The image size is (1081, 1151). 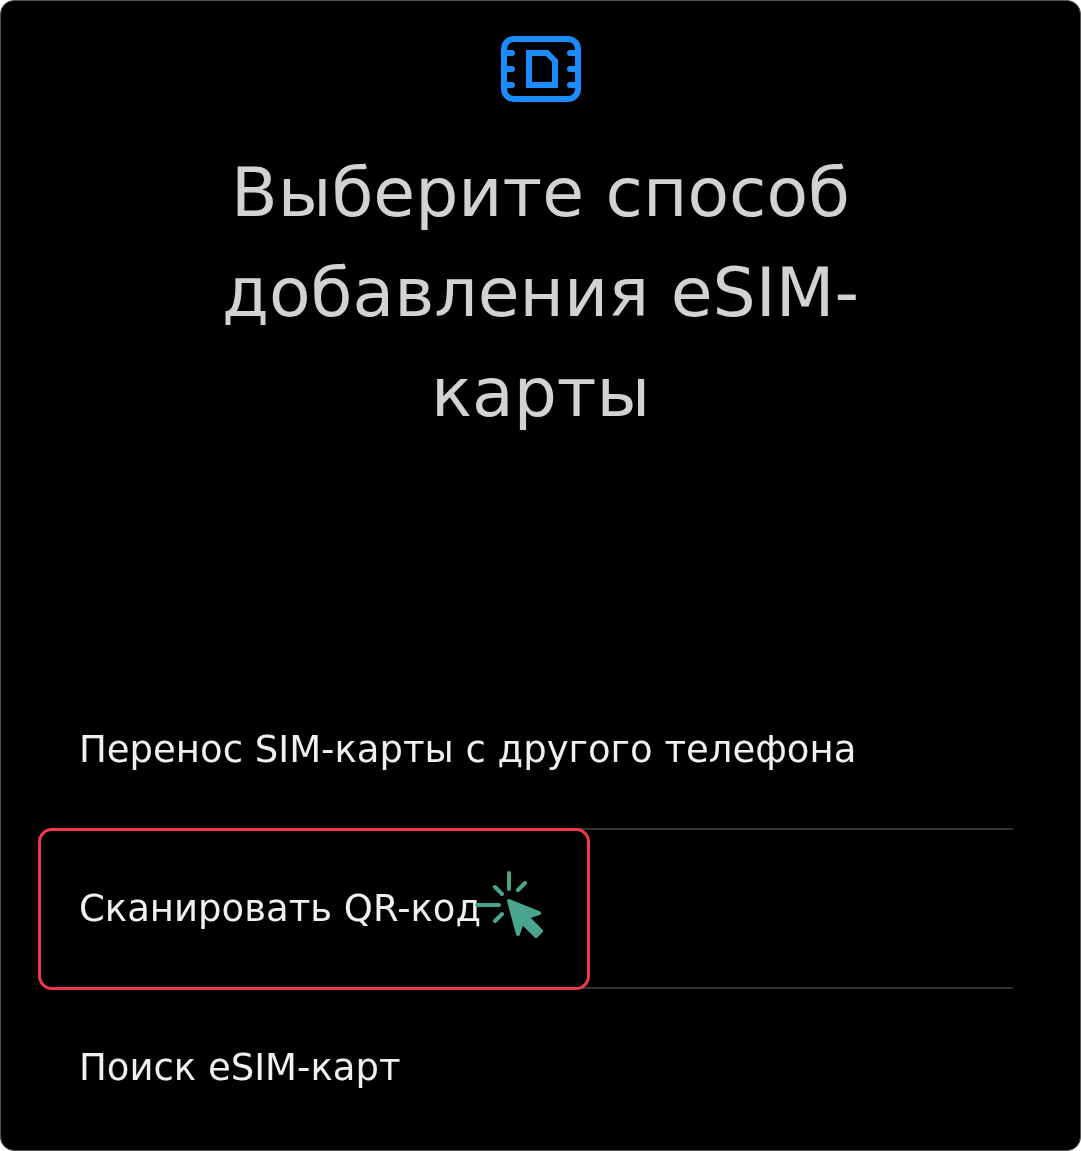 I want to click on option-item: Перенос SIM-карты с другого телефона, so click(x=468, y=749).